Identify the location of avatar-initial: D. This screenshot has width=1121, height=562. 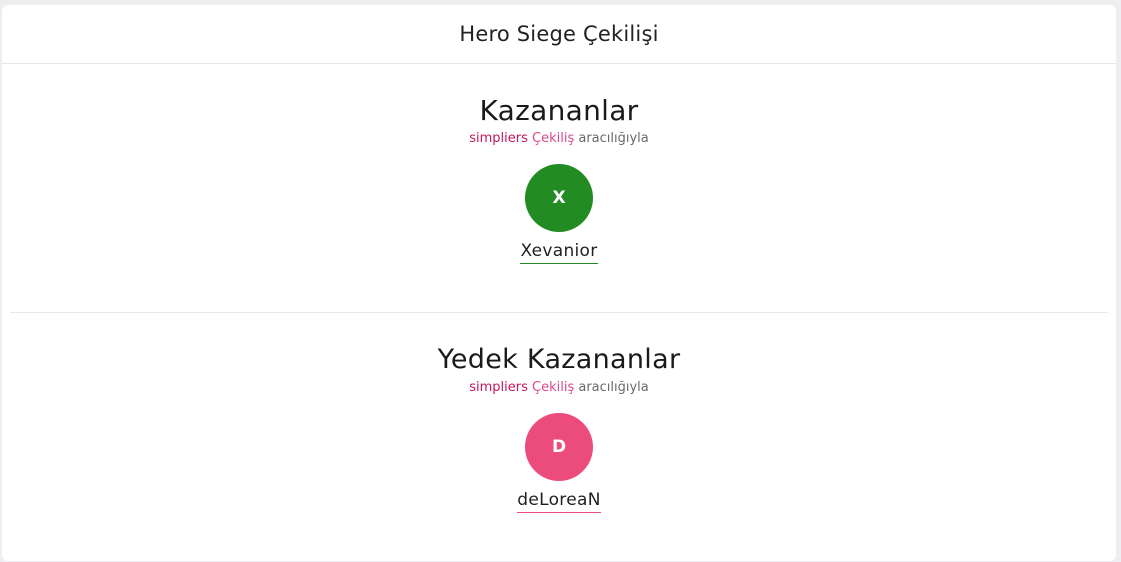
(559, 447).